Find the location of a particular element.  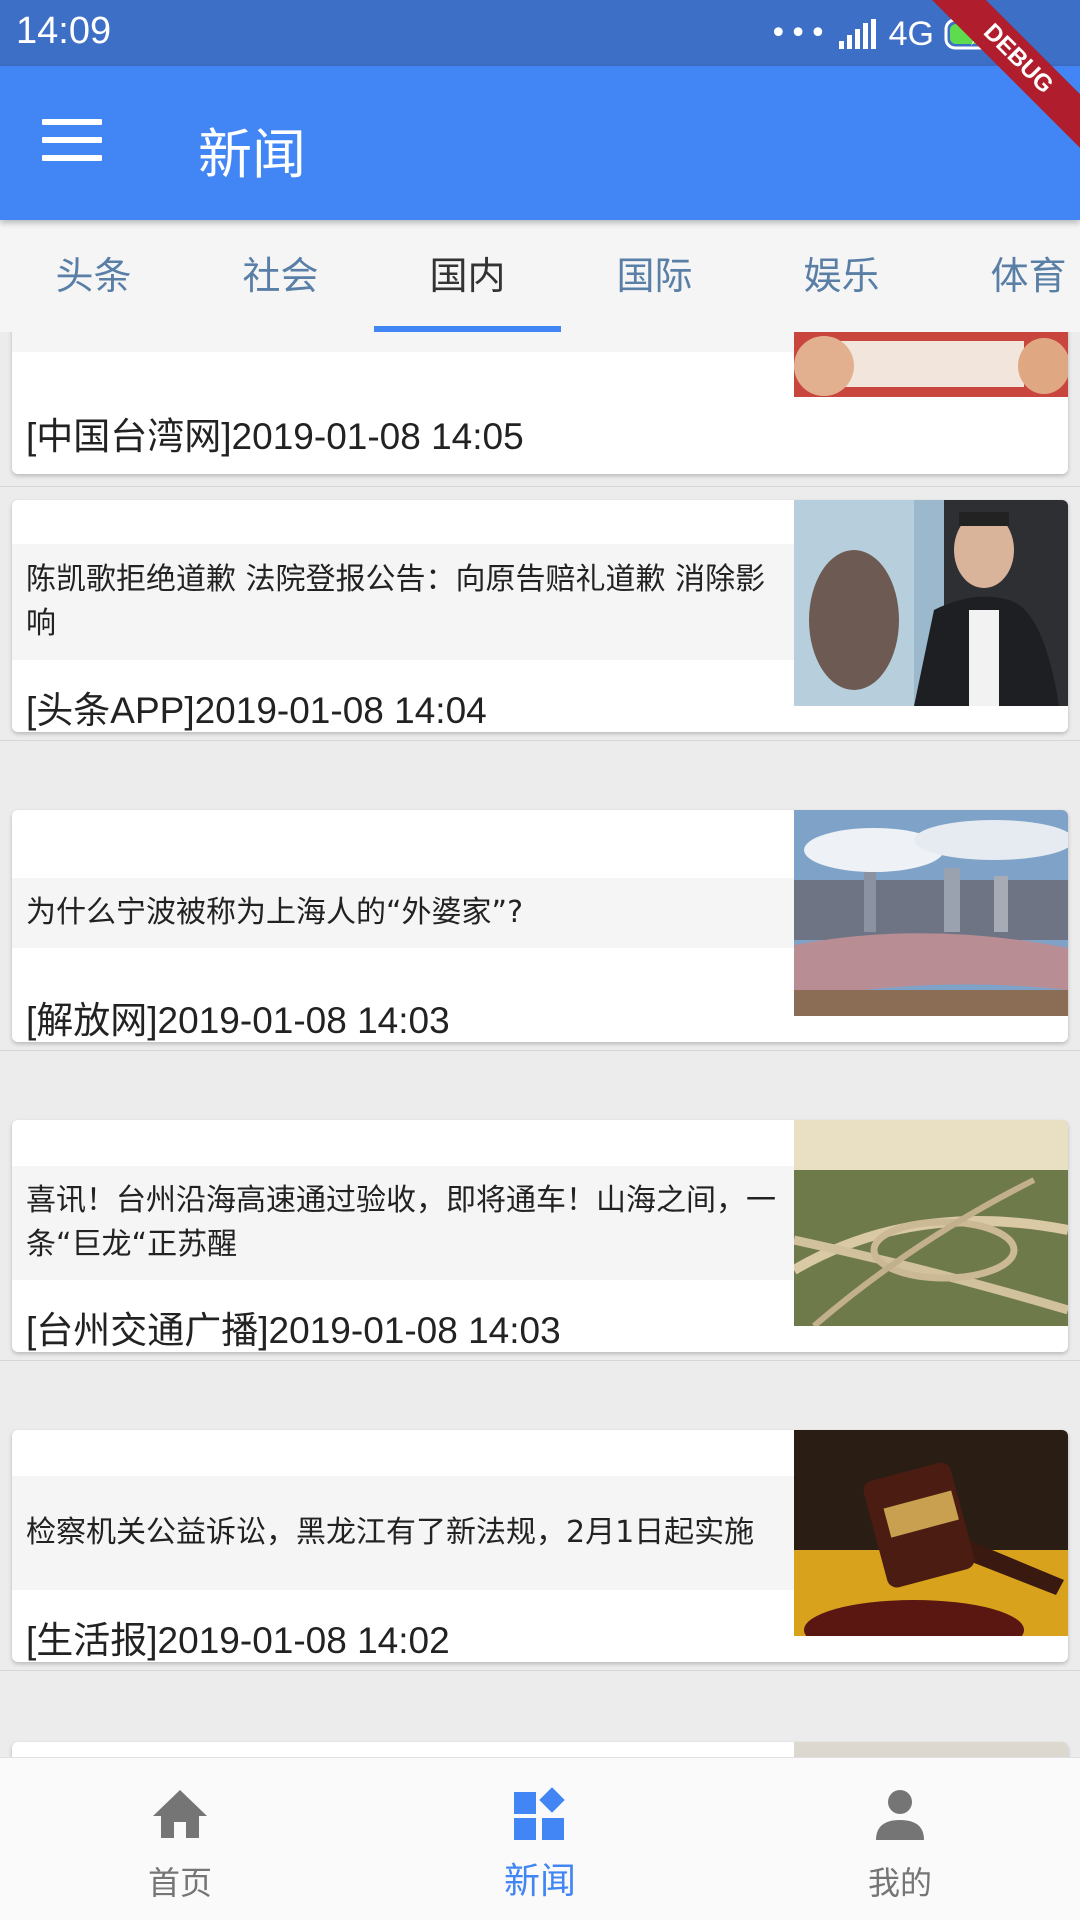

news-source-time: [头条APP]2019-01-08 14:04 is located at coordinates (256, 710).